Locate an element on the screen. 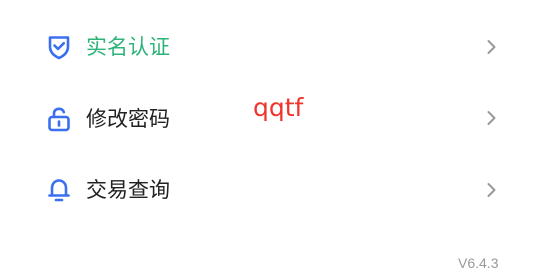 The height and width of the screenshot is (275, 550). overlay-text: qqtf is located at coordinates (278, 107).